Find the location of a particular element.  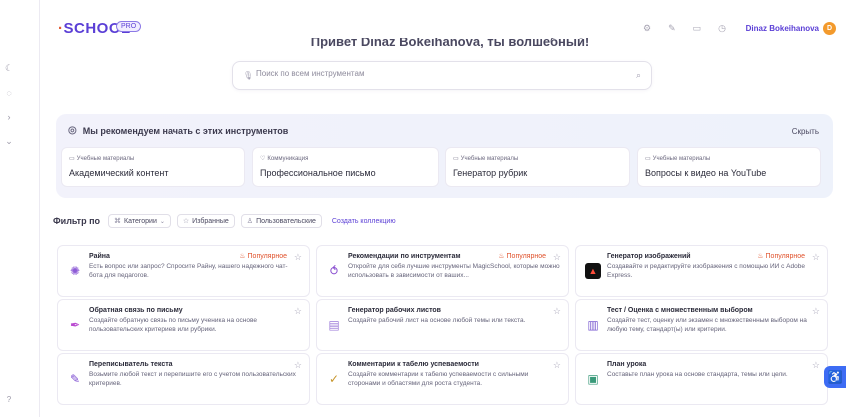

microphone-icon: 🎙 is located at coordinates (248, 75).